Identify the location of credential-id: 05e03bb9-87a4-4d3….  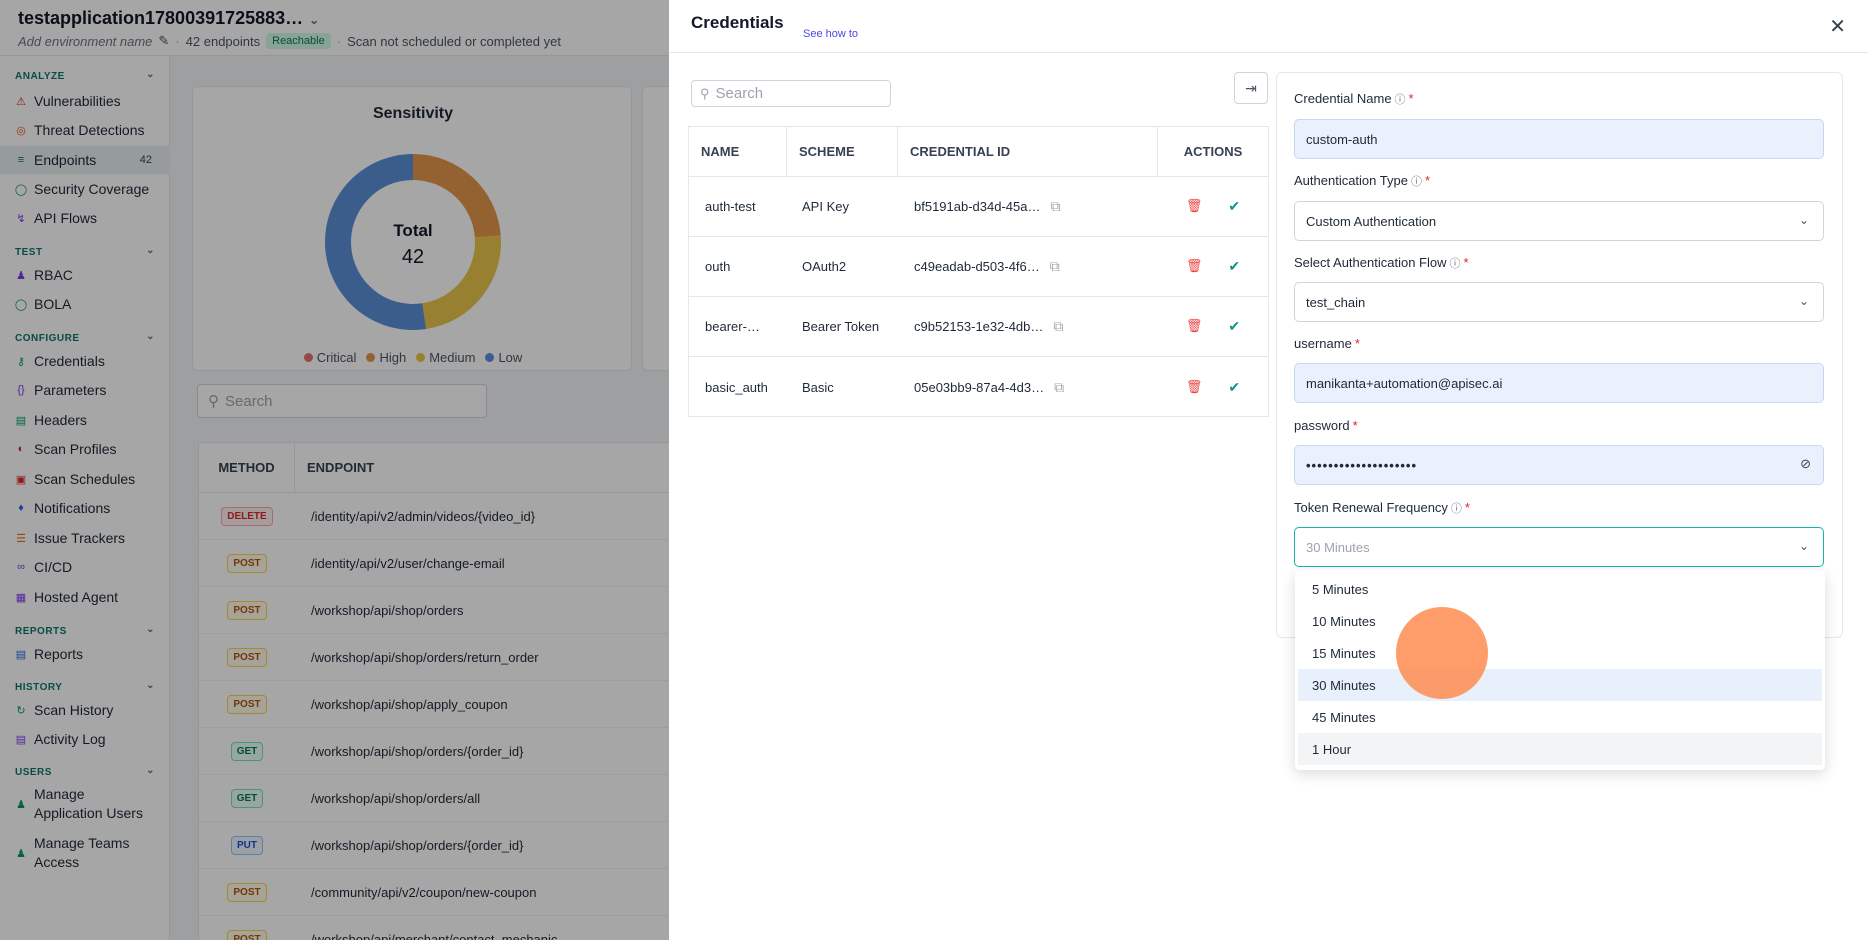
(979, 387).